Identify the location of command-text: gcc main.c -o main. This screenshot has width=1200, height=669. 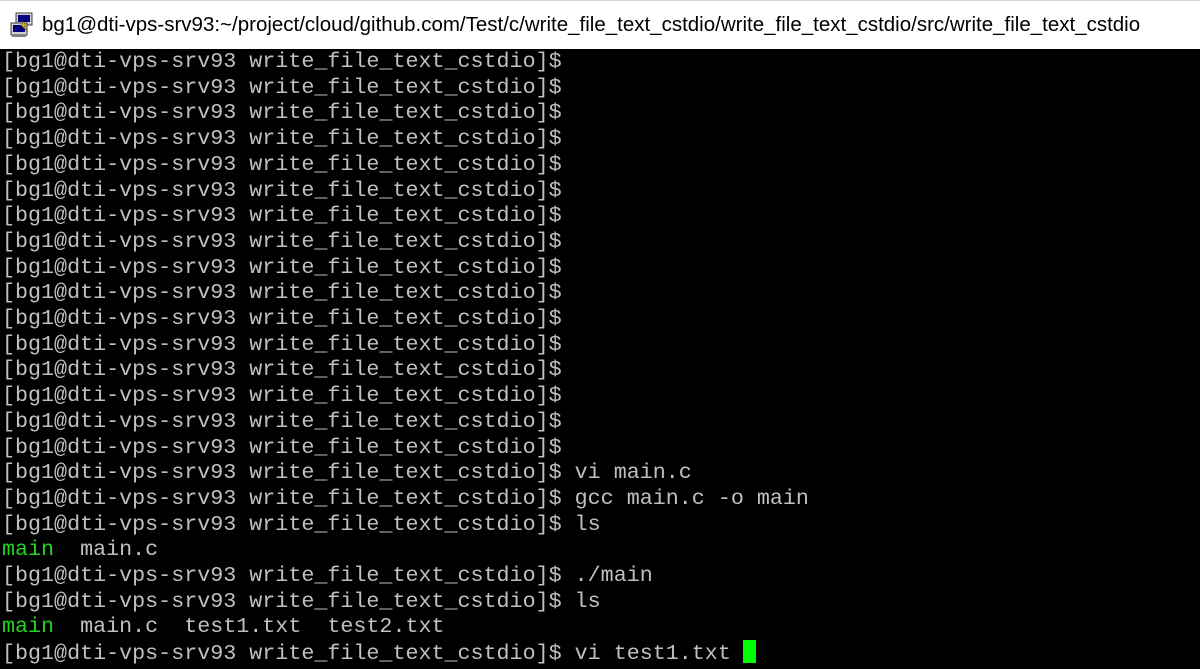
(685, 498).